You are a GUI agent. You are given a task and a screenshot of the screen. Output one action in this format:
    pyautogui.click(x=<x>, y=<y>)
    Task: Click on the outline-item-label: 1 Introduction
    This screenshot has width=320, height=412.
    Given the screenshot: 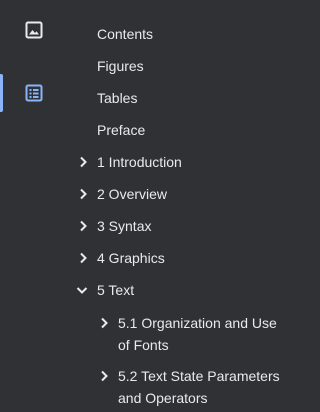 What is the action you would take?
    pyautogui.click(x=139, y=162)
    